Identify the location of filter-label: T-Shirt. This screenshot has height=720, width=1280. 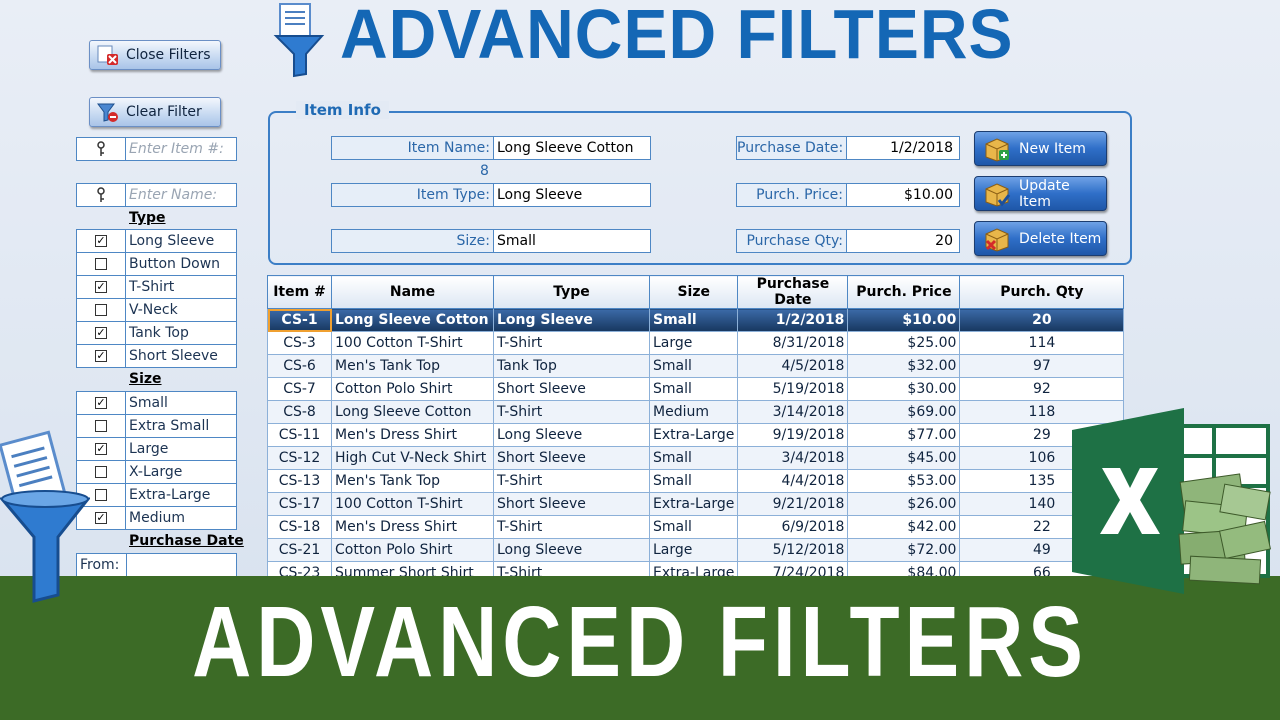
(152, 287).